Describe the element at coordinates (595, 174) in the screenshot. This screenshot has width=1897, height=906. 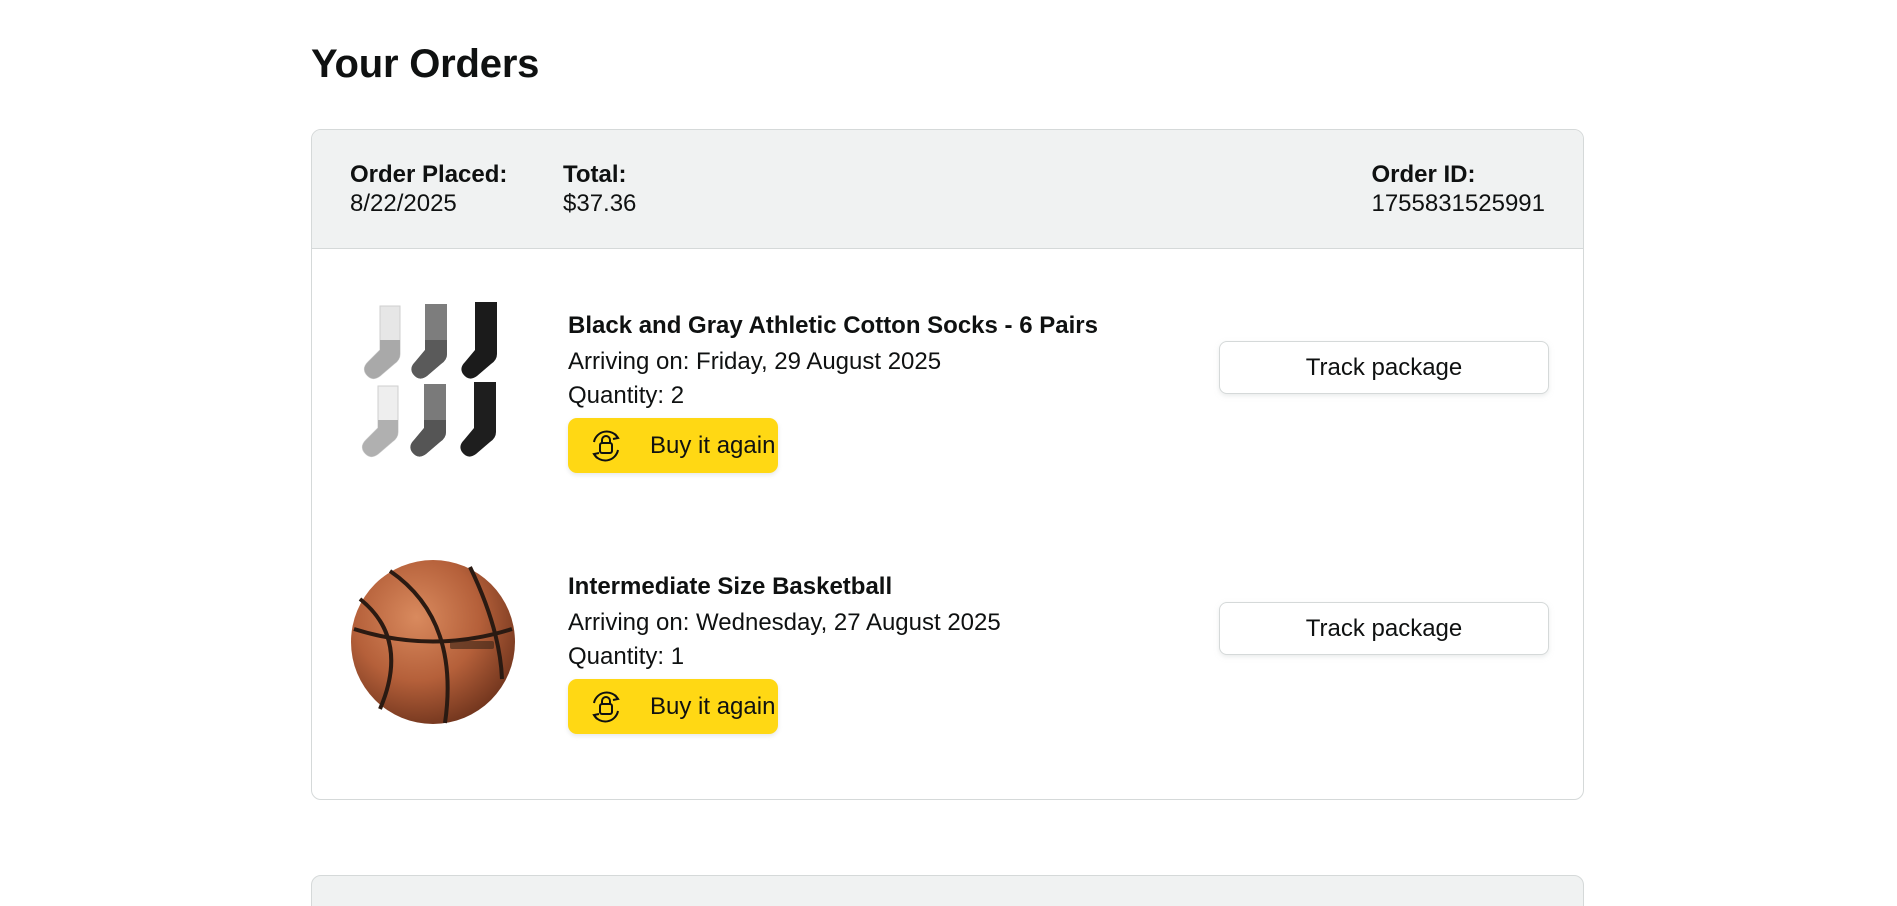
I see `order-total-label: Total:` at that location.